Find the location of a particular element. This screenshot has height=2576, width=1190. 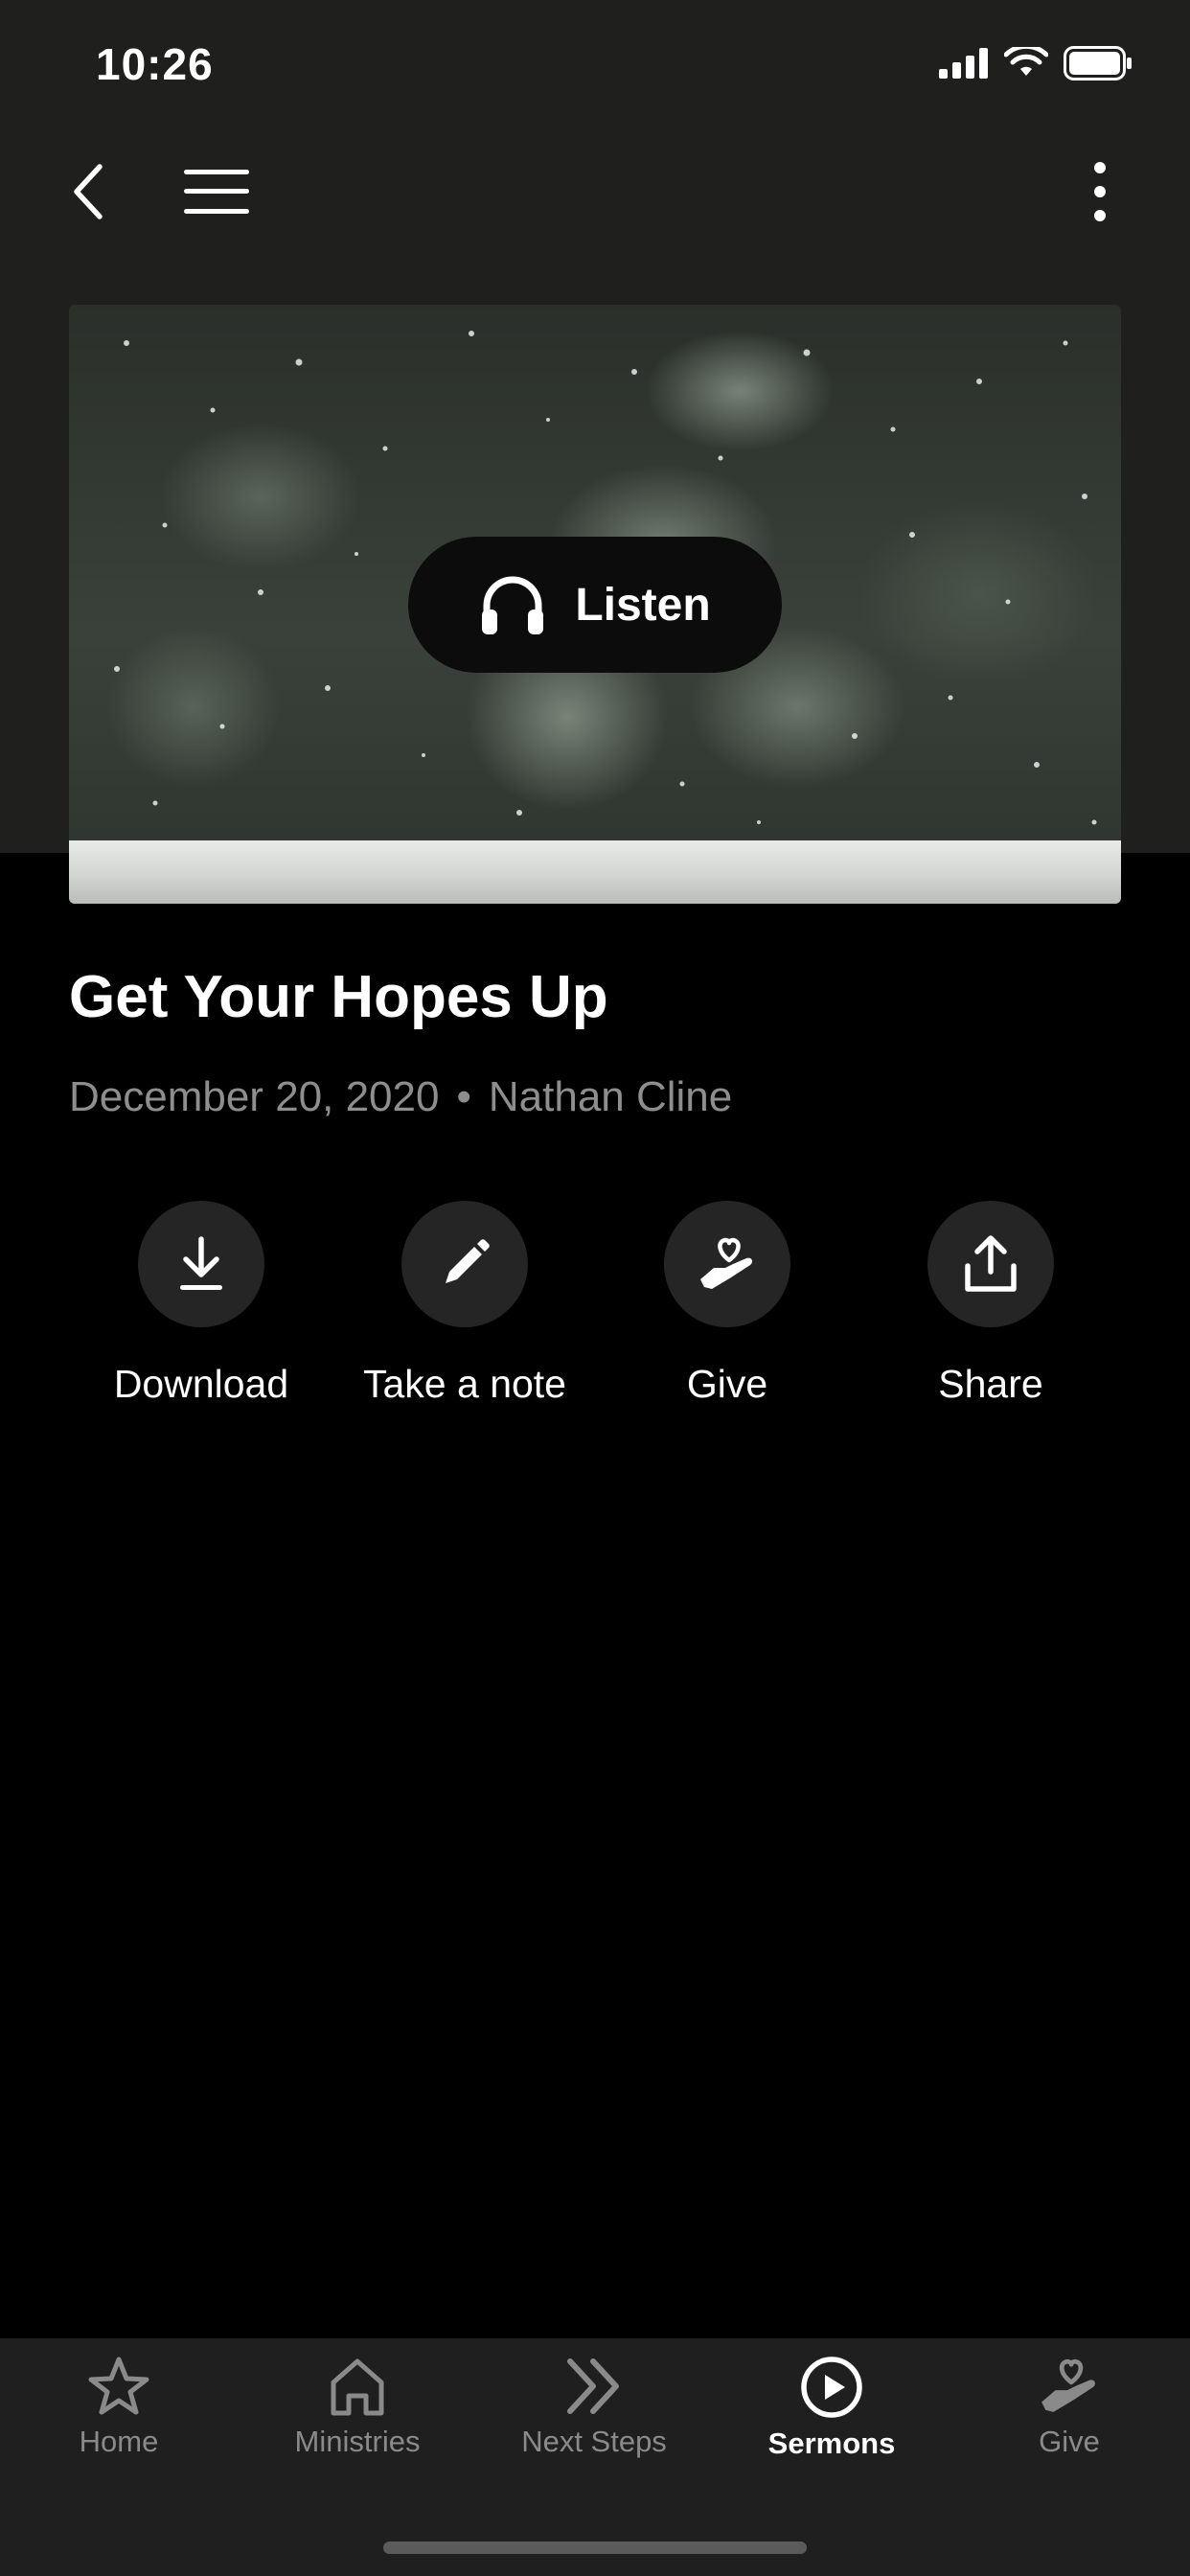

back-button is located at coordinates (88, 192).